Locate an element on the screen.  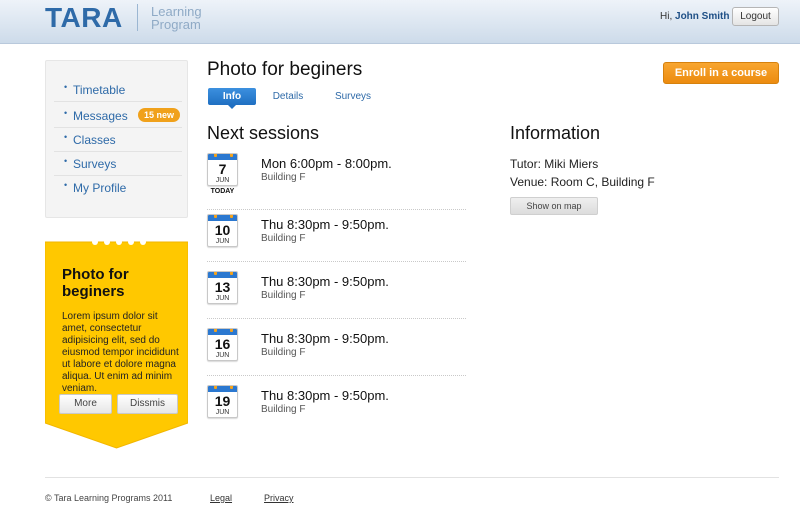
next-sessions-heading: Next sessions is located at coordinates (263, 133).